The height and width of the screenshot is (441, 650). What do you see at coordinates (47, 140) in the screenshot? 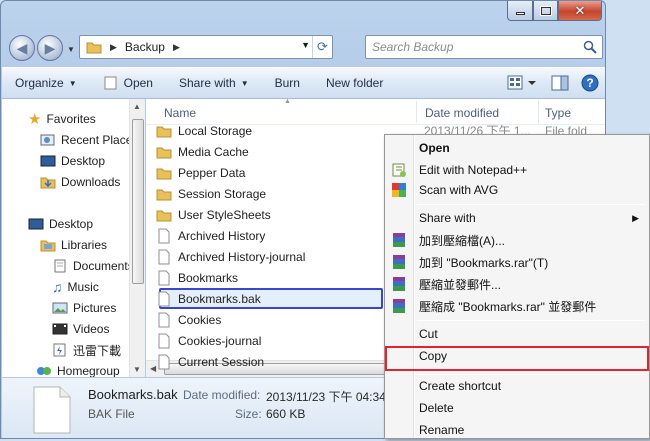
I see `recent-places-icon` at bounding box center [47, 140].